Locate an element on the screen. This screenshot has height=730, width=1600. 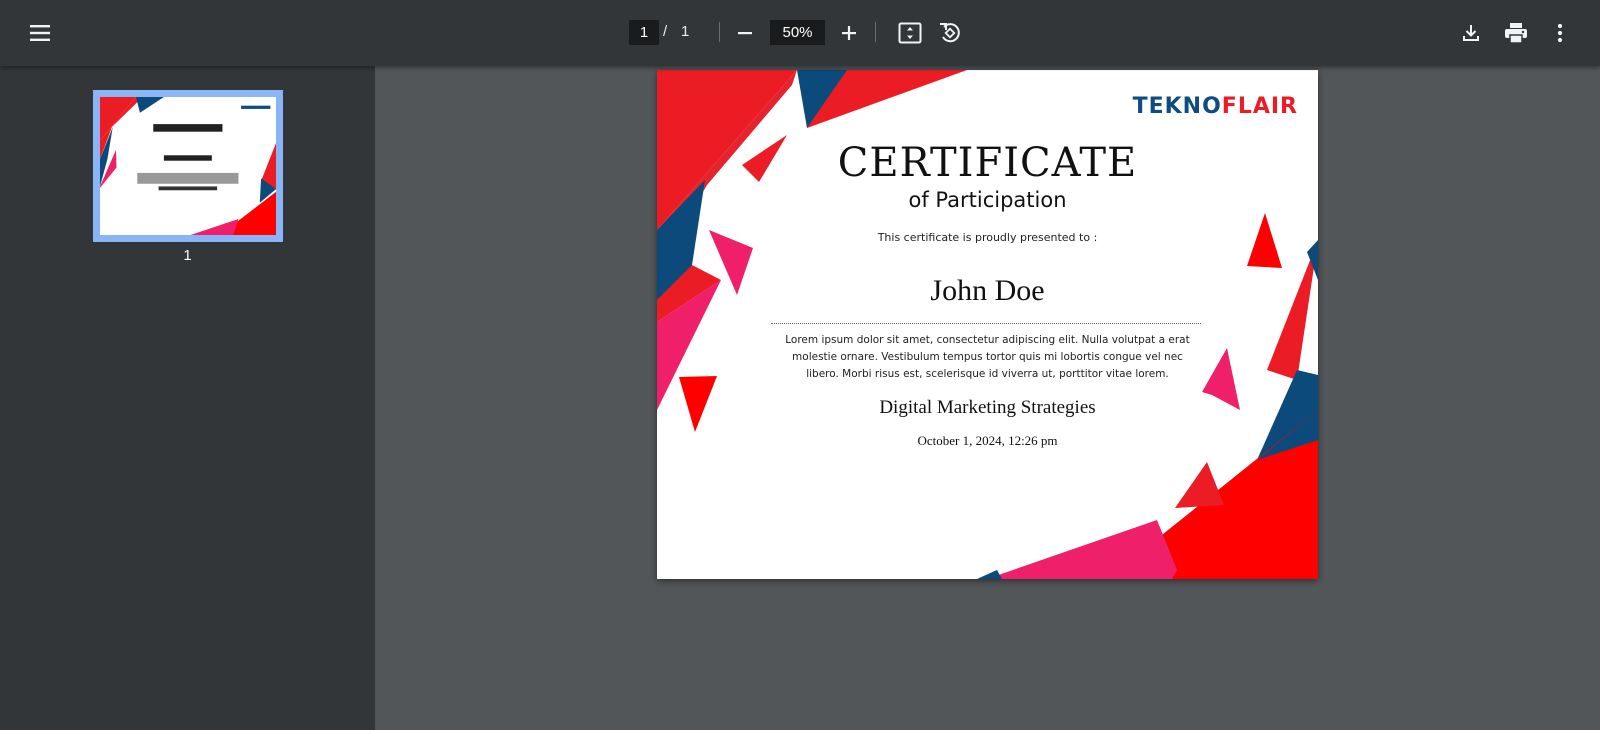
recipient-name: John Doe is located at coordinates (987, 290).